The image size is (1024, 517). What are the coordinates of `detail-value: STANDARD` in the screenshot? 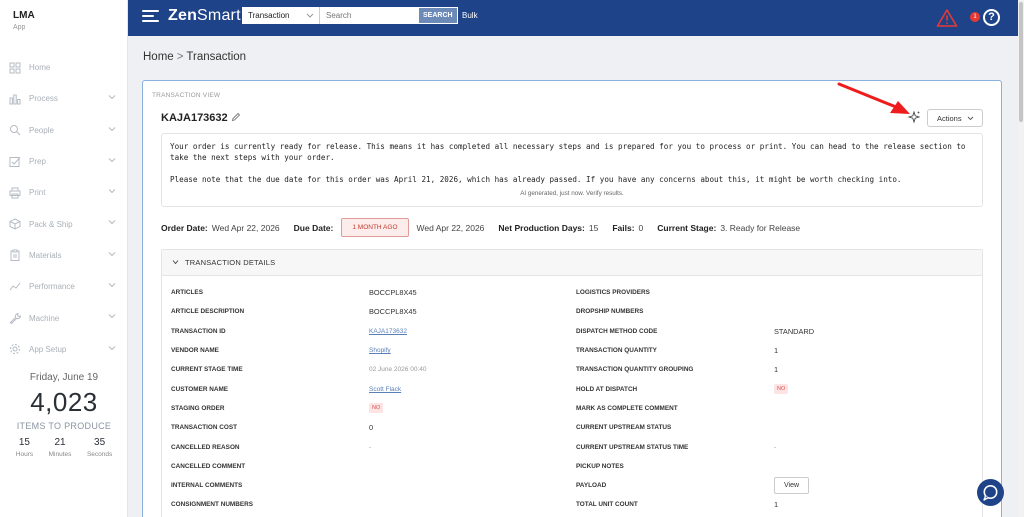 It's located at (794, 331).